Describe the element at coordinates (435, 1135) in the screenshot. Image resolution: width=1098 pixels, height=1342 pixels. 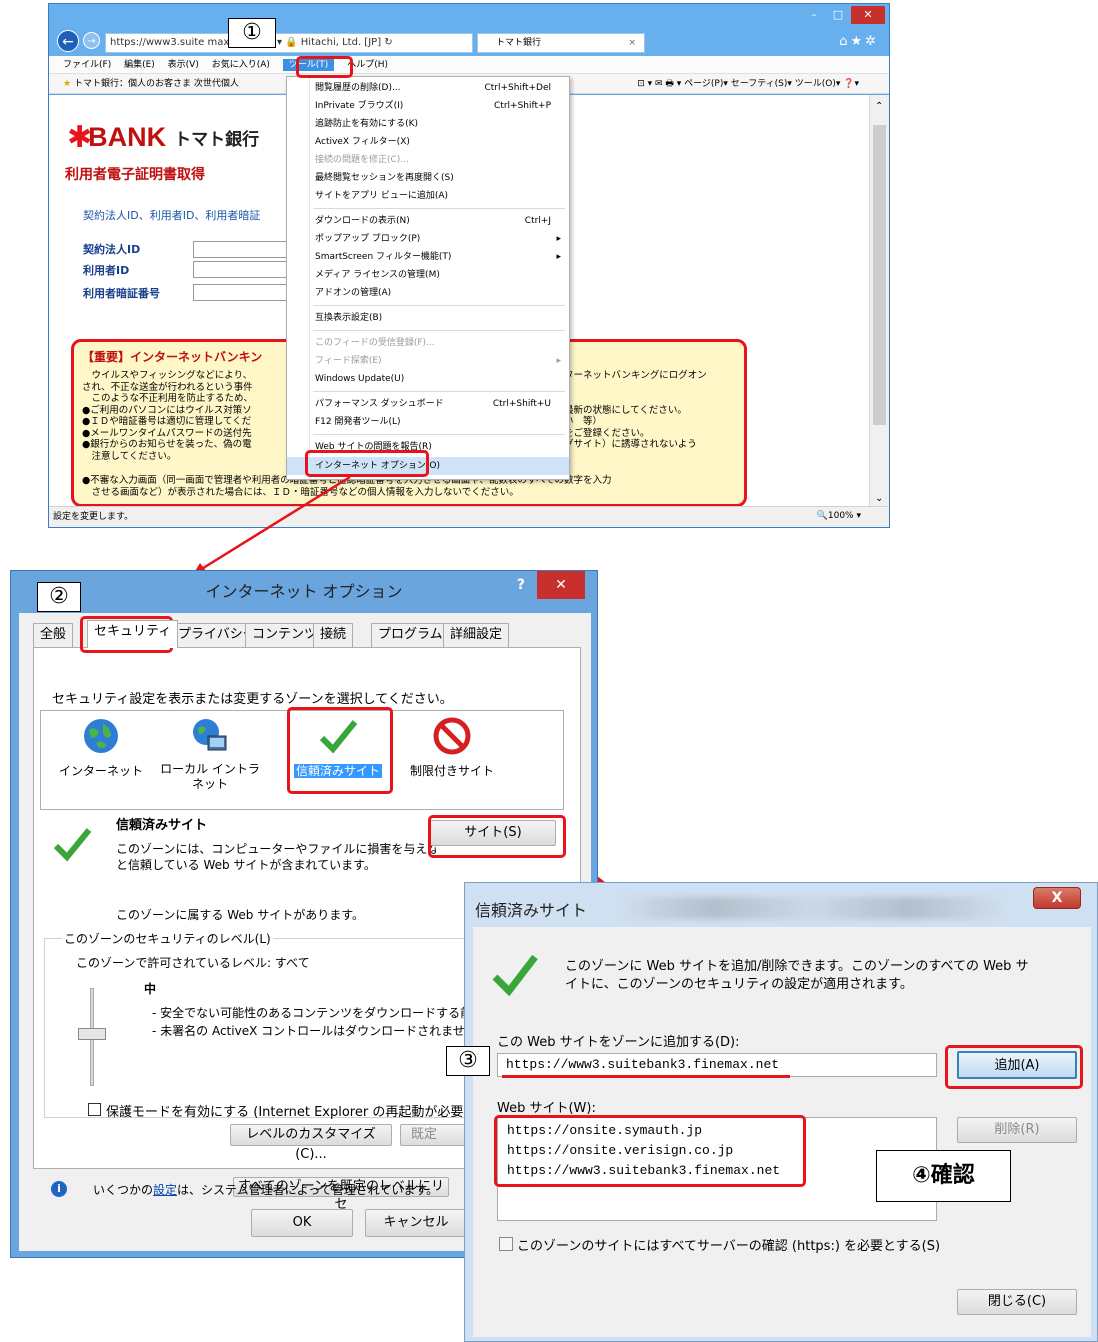
I see `default-level-button: 既定` at that location.